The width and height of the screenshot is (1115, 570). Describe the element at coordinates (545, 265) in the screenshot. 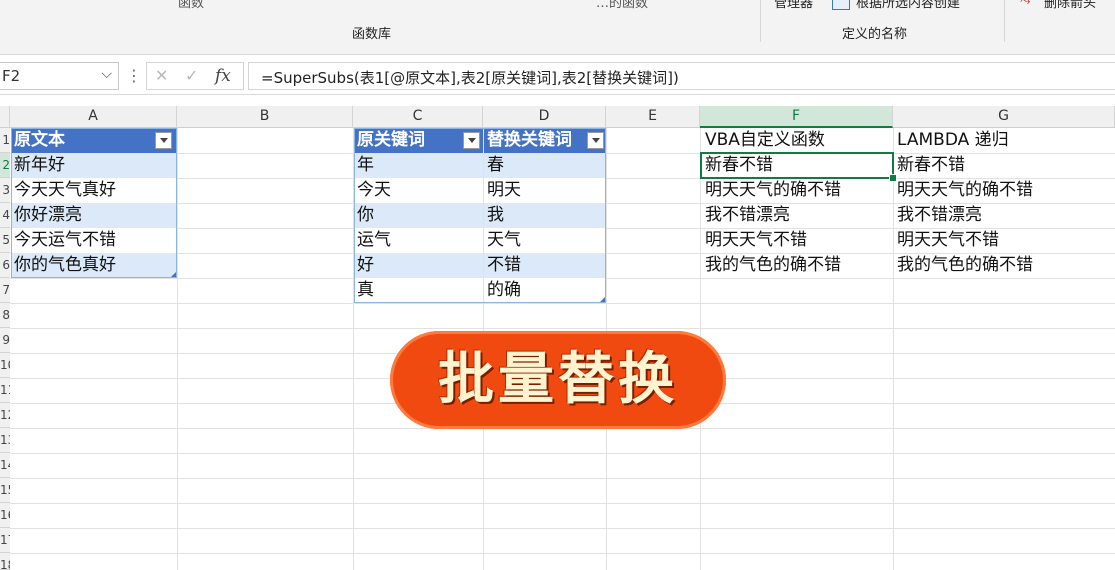

I see `table2-replace-cell: 不错` at that location.